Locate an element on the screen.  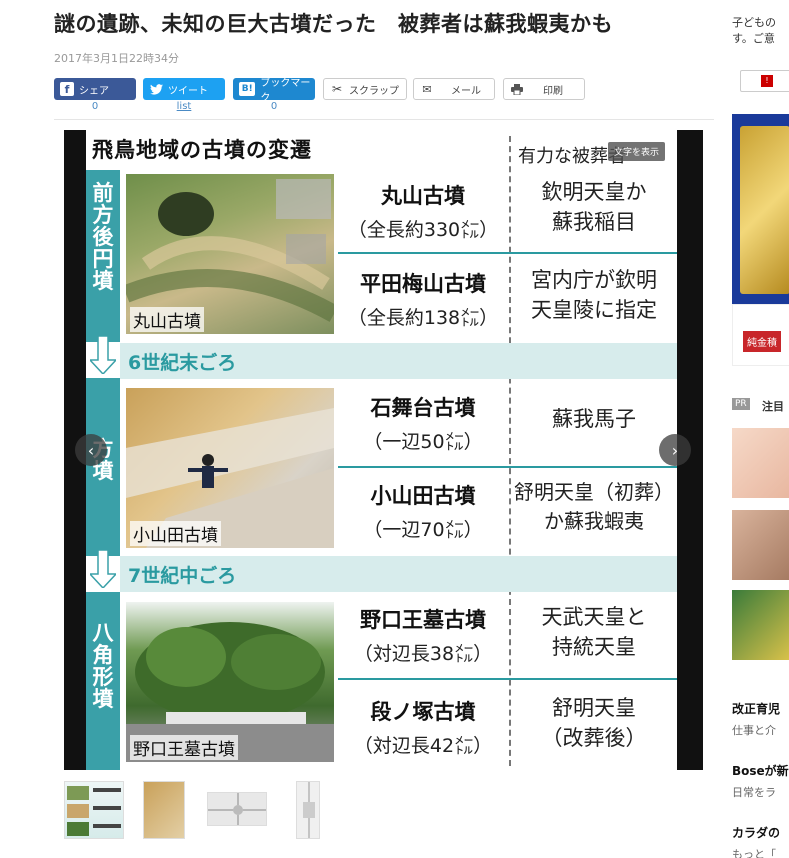
show-text-button: 文字を表示 is located at coordinates (637, 151).